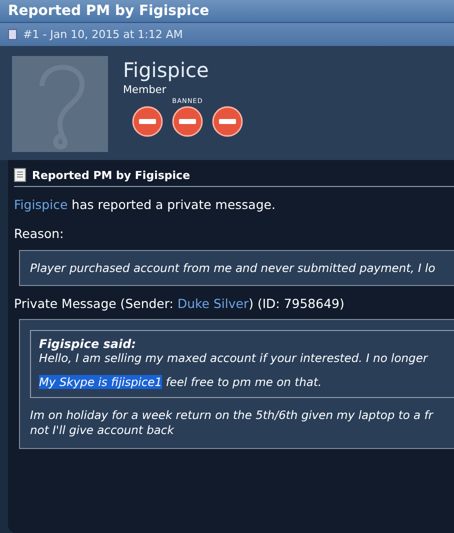 This screenshot has height=533, width=454. What do you see at coordinates (232, 423) in the screenshot?
I see `message-text: Im on holiday for a week return on the 5th/6th given my laptop to a fr not I'll give account back` at bounding box center [232, 423].